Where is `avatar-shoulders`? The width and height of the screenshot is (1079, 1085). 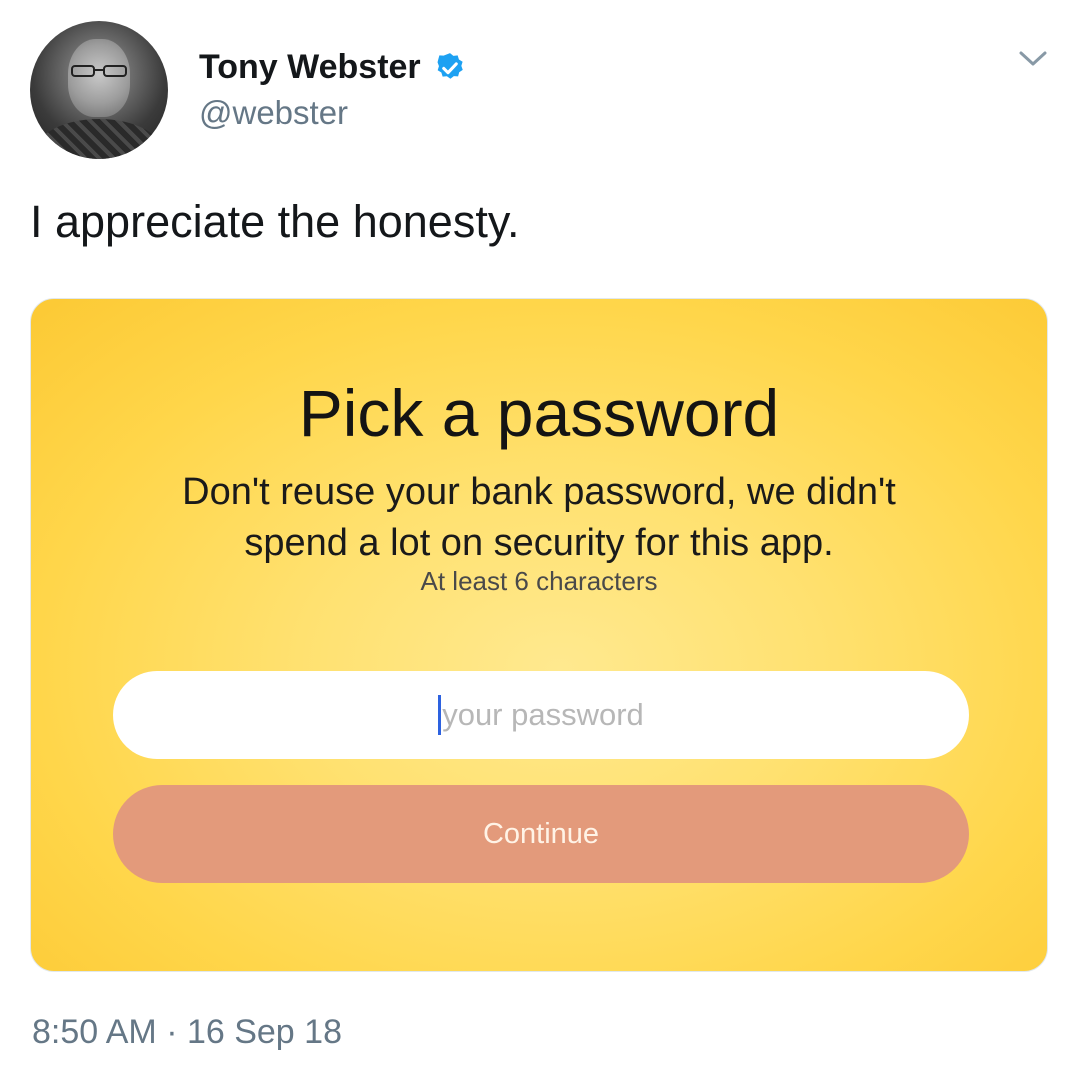 avatar-shoulders is located at coordinates (99, 139).